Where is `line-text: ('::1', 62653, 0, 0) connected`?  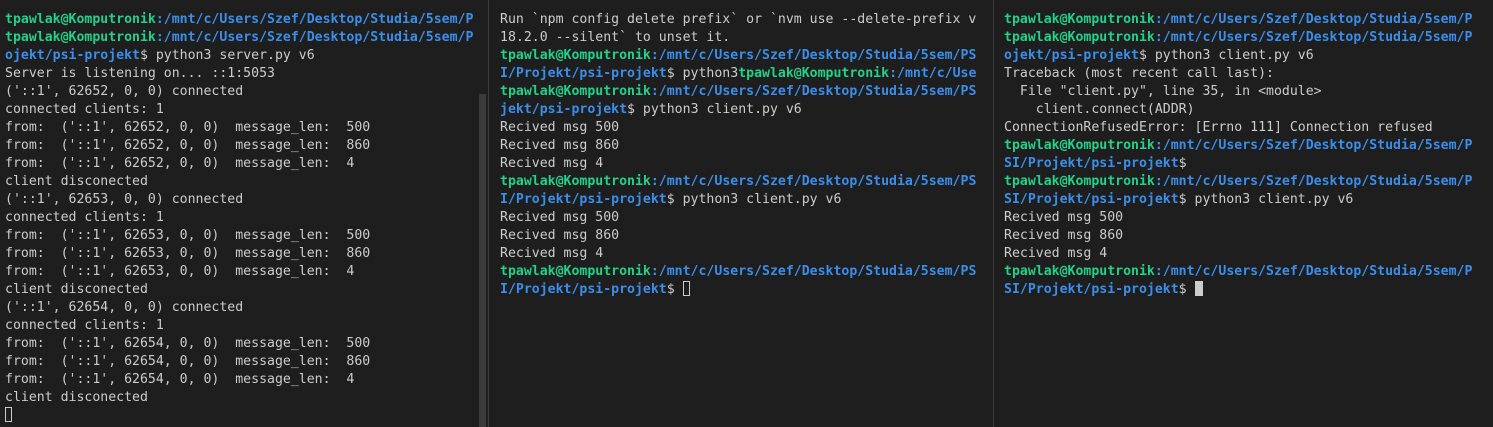 line-text: ('::1', 62653, 0, 0) connected is located at coordinates (124, 199).